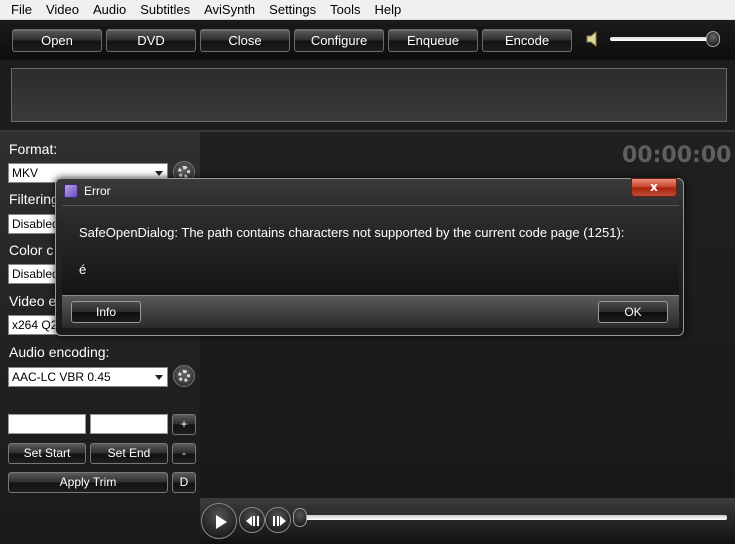 The width and height of the screenshot is (735, 544). Describe the element at coordinates (388, 9) in the screenshot. I see `menu-help: Help` at that location.